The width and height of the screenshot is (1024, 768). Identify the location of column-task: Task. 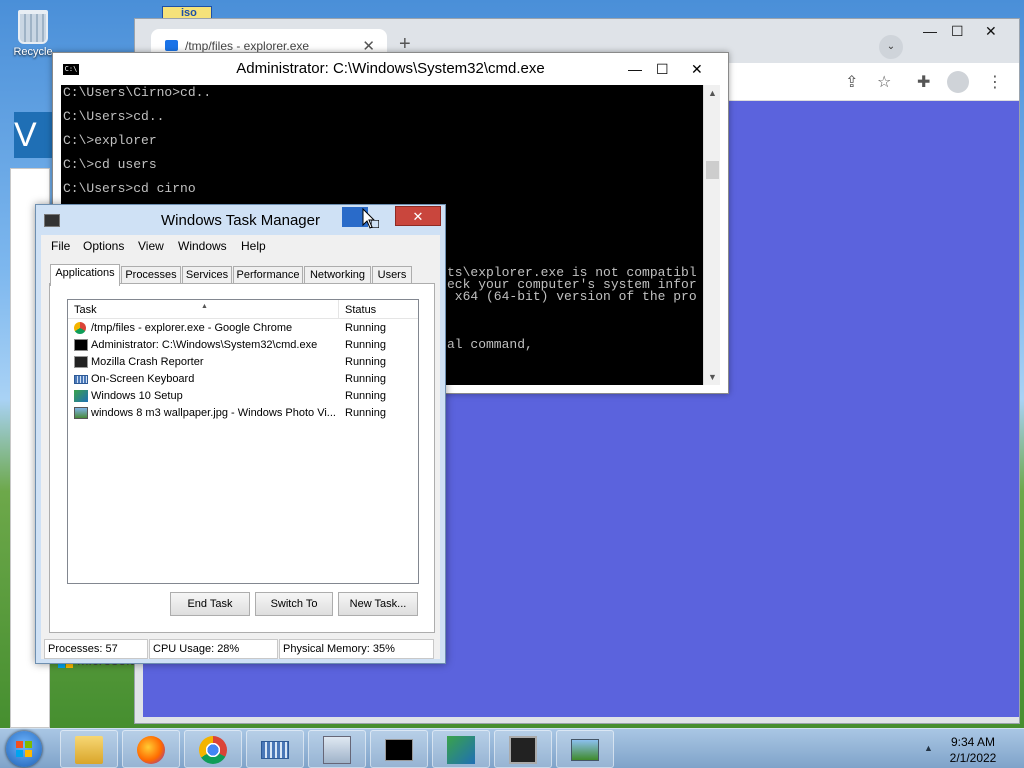
(85, 310).